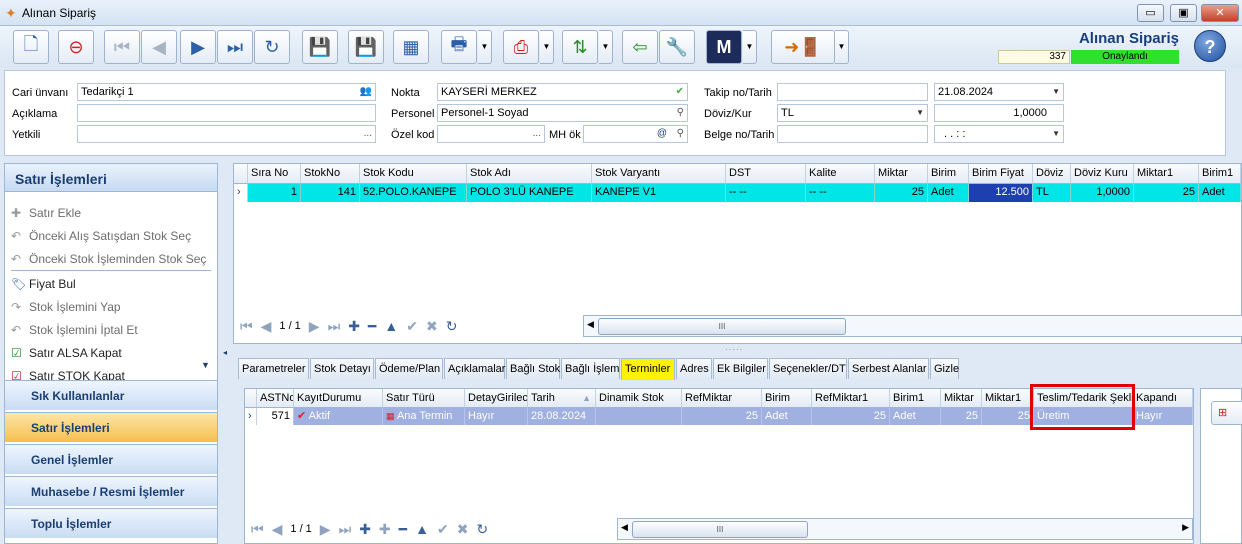 The image size is (1242, 544). What do you see at coordinates (948, 174) in the screenshot?
I see `col-header: Birim` at bounding box center [948, 174].